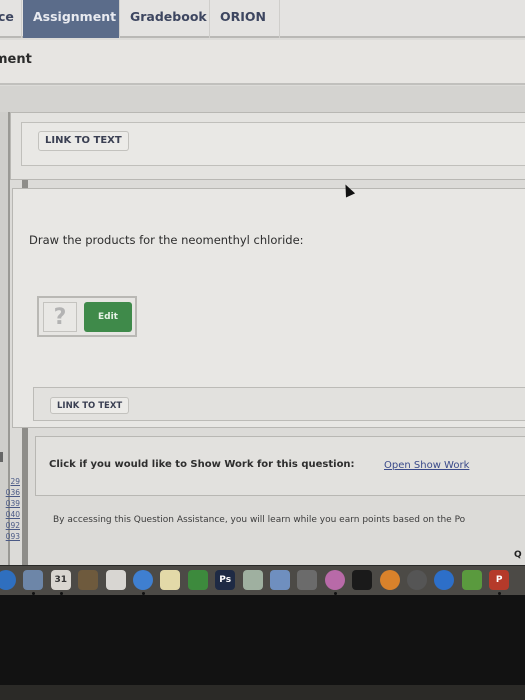  Describe the element at coordinates (307, 580) in the screenshot. I see `dock-numbers-icon` at that location.